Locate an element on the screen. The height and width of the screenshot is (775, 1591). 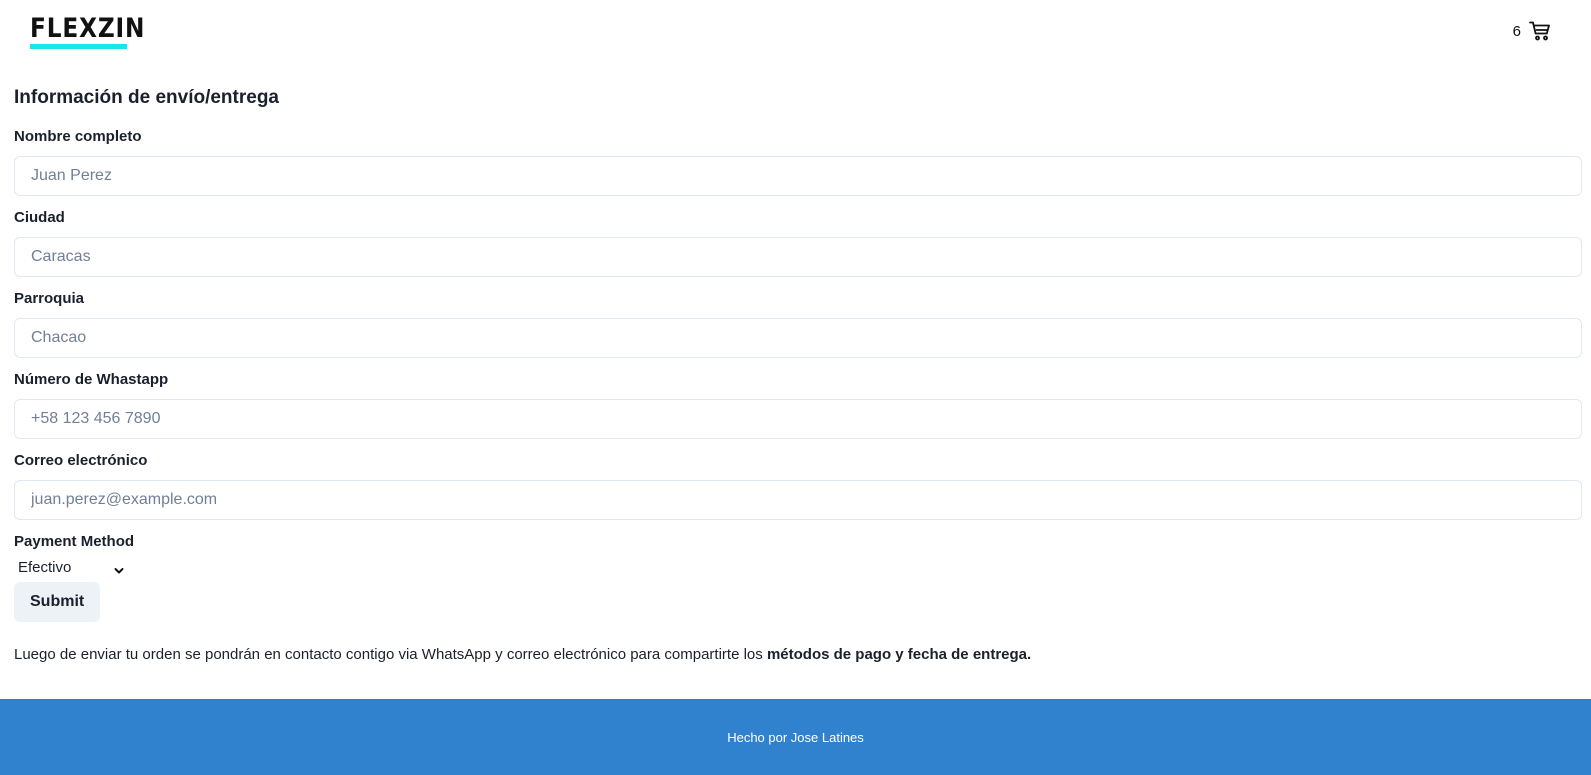
footer-credit: Hecho por Jose Latines is located at coordinates (795, 737).